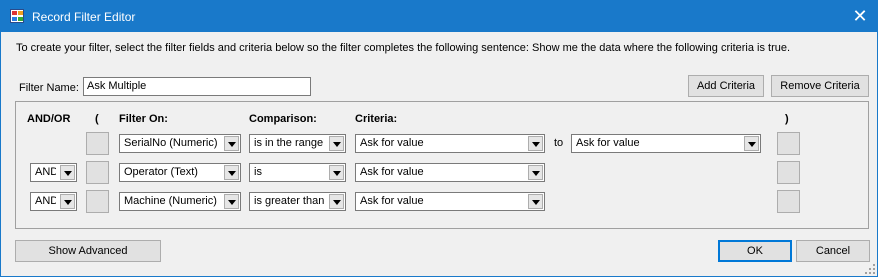 This screenshot has width=878, height=277. Describe the element at coordinates (97, 119) in the screenshot. I see `open-paren-header: (` at that location.